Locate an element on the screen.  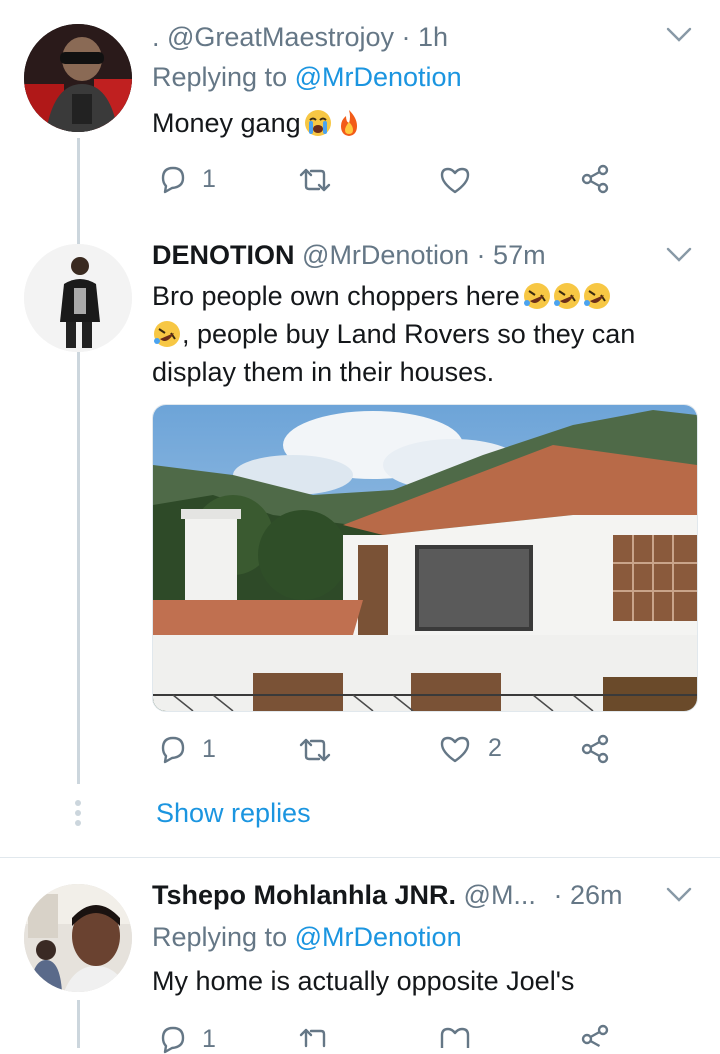
avatar-tshepo is located at coordinates (78, 938).